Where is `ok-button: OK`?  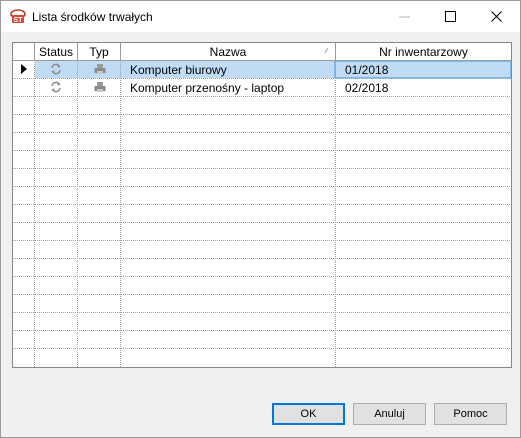 ok-button: OK is located at coordinates (308, 414).